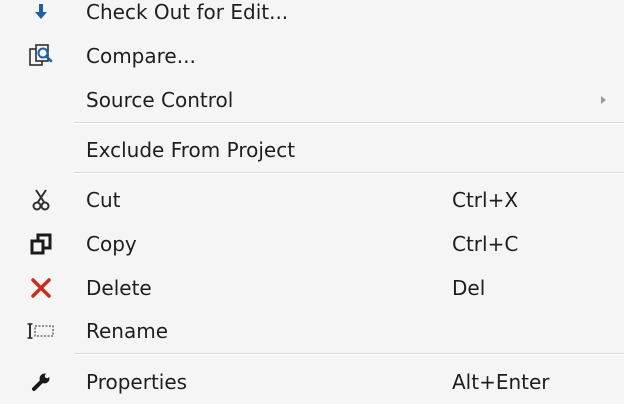 Image resolution: width=624 pixels, height=404 pixels. I want to click on submenu-arrow-icon, so click(603, 100).